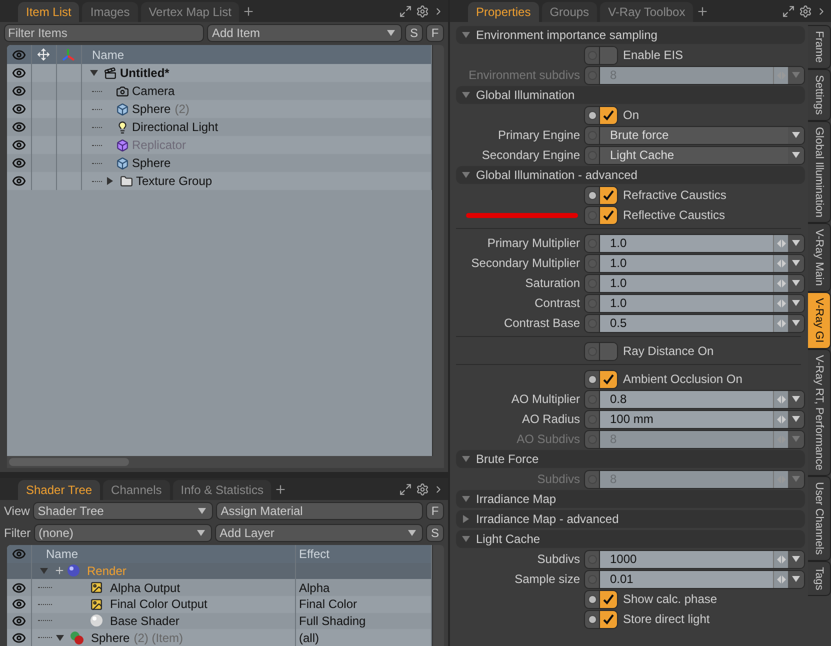 Image resolution: width=831 pixels, height=646 pixels. I want to click on section-header: Global Illumination, so click(630, 95).